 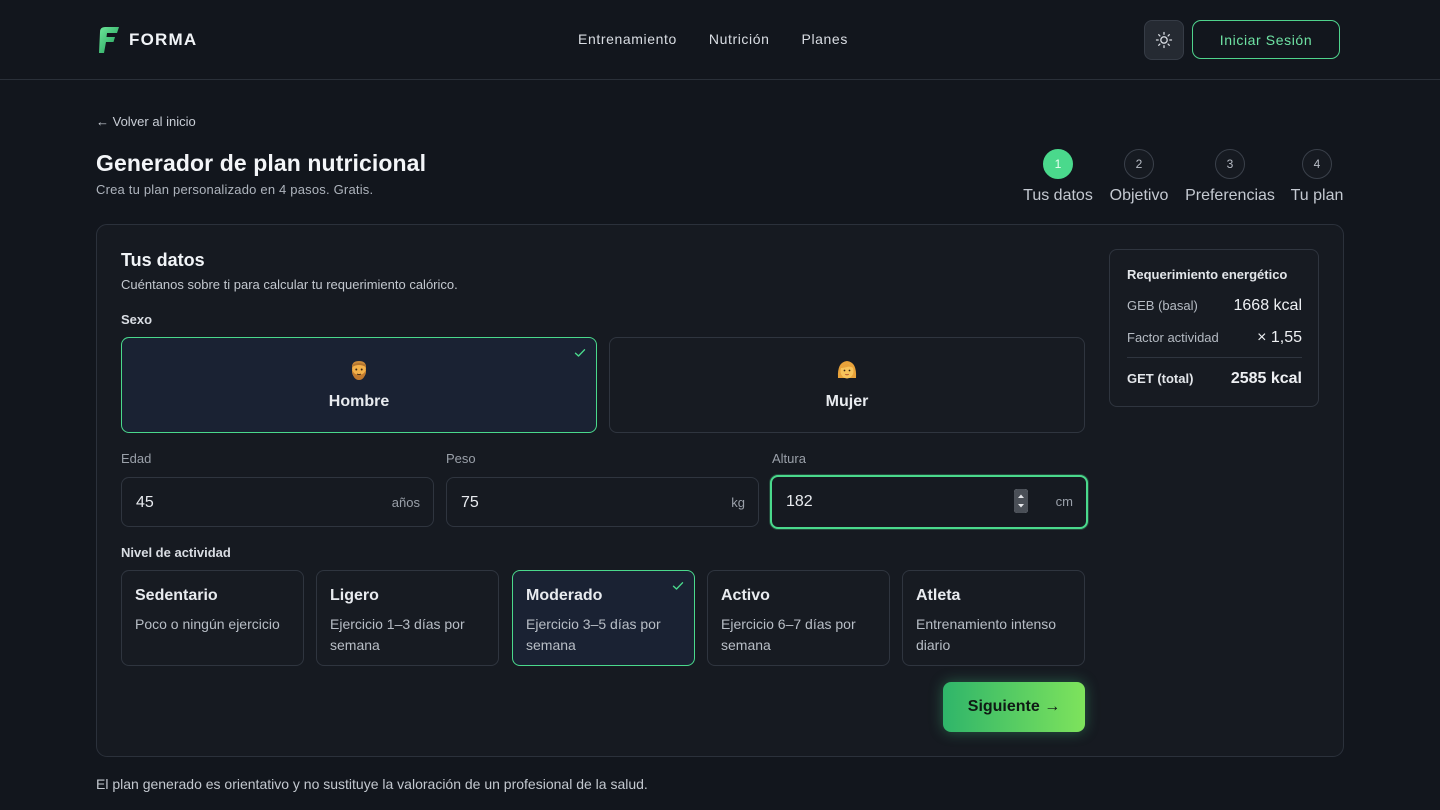 What do you see at coordinates (354, 595) in the screenshot?
I see `activity-title: Ligero` at bounding box center [354, 595].